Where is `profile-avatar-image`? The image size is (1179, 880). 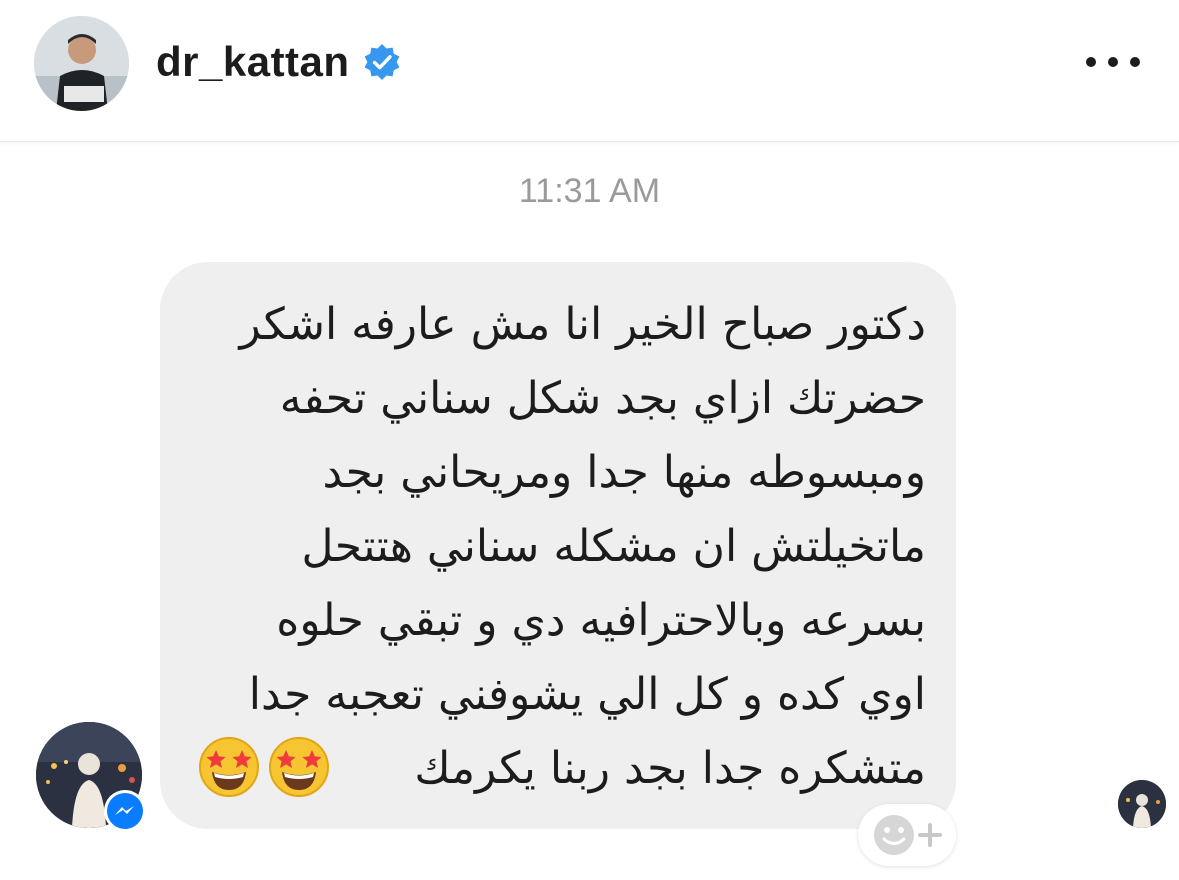 profile-avatar-image is located at coordinates (81, 63).